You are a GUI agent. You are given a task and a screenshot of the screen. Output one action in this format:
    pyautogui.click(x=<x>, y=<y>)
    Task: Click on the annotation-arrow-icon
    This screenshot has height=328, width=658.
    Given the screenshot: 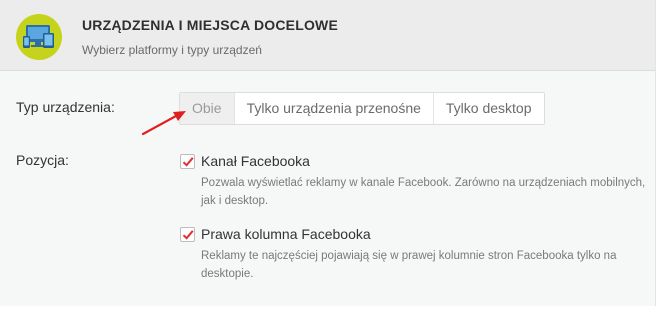 What is the action you would take?
    pyautogui.click(x=163, y=123)
    